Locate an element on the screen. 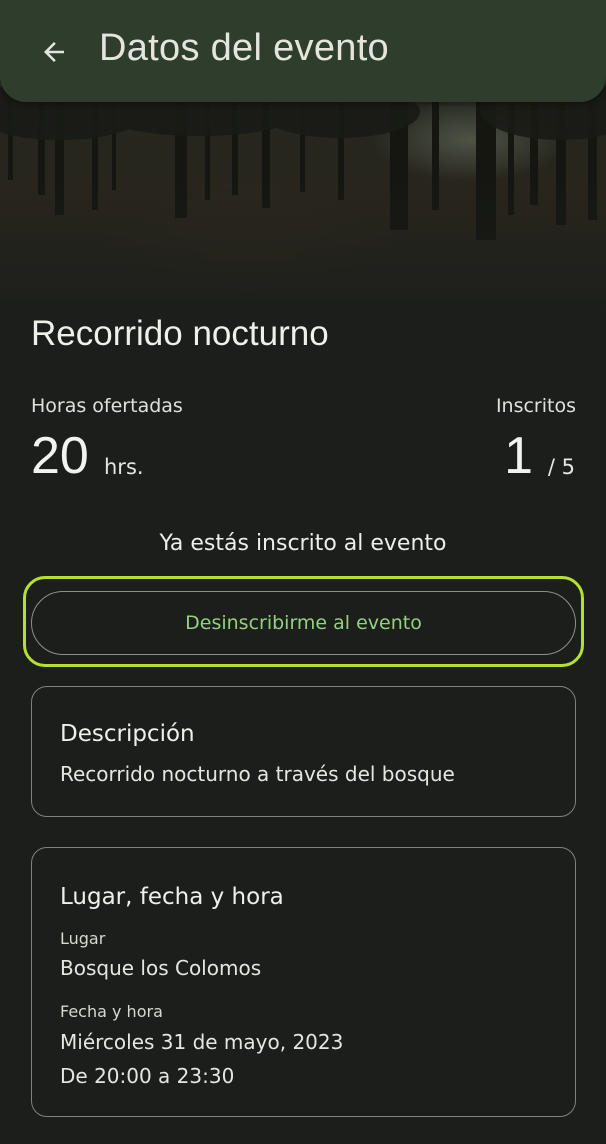  datetime-label: Fecha y hora is located at coordinates (111, 1011).